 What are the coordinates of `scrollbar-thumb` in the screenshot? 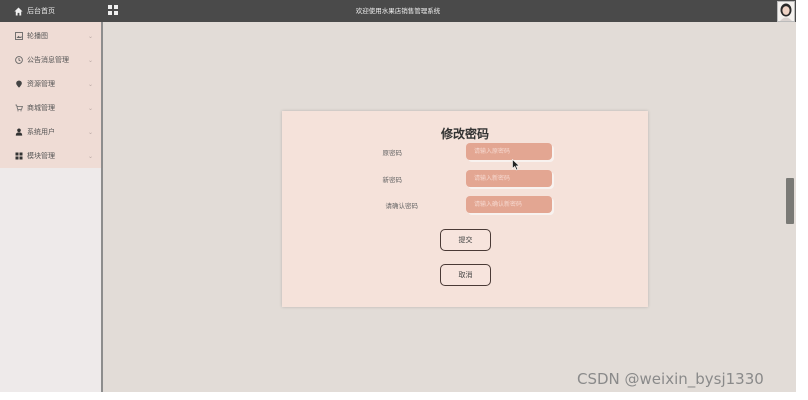 It's located at (790, 201).